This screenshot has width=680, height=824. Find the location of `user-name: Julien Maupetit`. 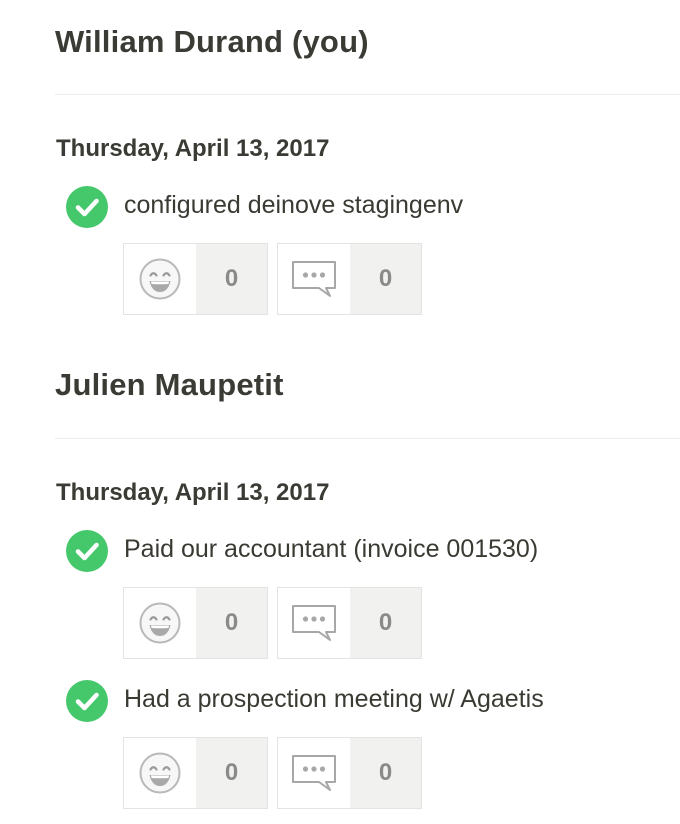

user-name: Julien Maupetit is located at coordinates (169, 384).